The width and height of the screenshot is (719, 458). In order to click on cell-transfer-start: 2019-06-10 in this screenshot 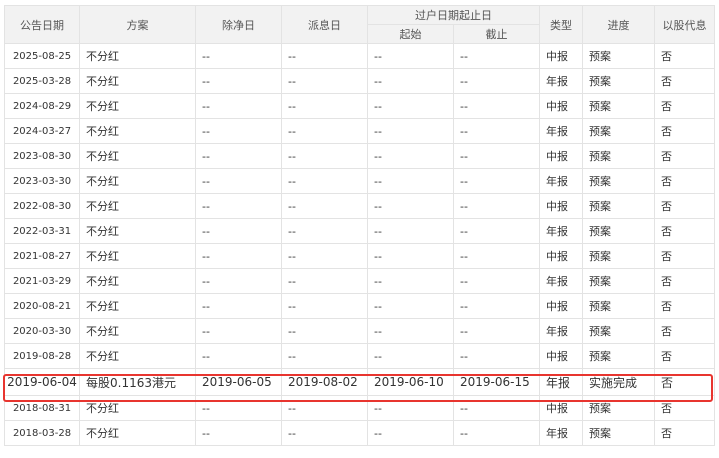, I will do `click(410, 382)`.